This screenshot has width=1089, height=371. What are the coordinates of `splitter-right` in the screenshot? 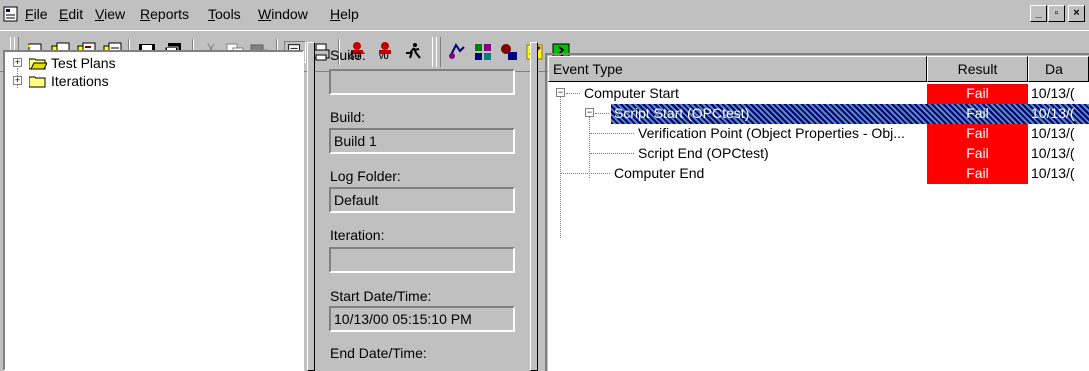 It's located at (534, 206).